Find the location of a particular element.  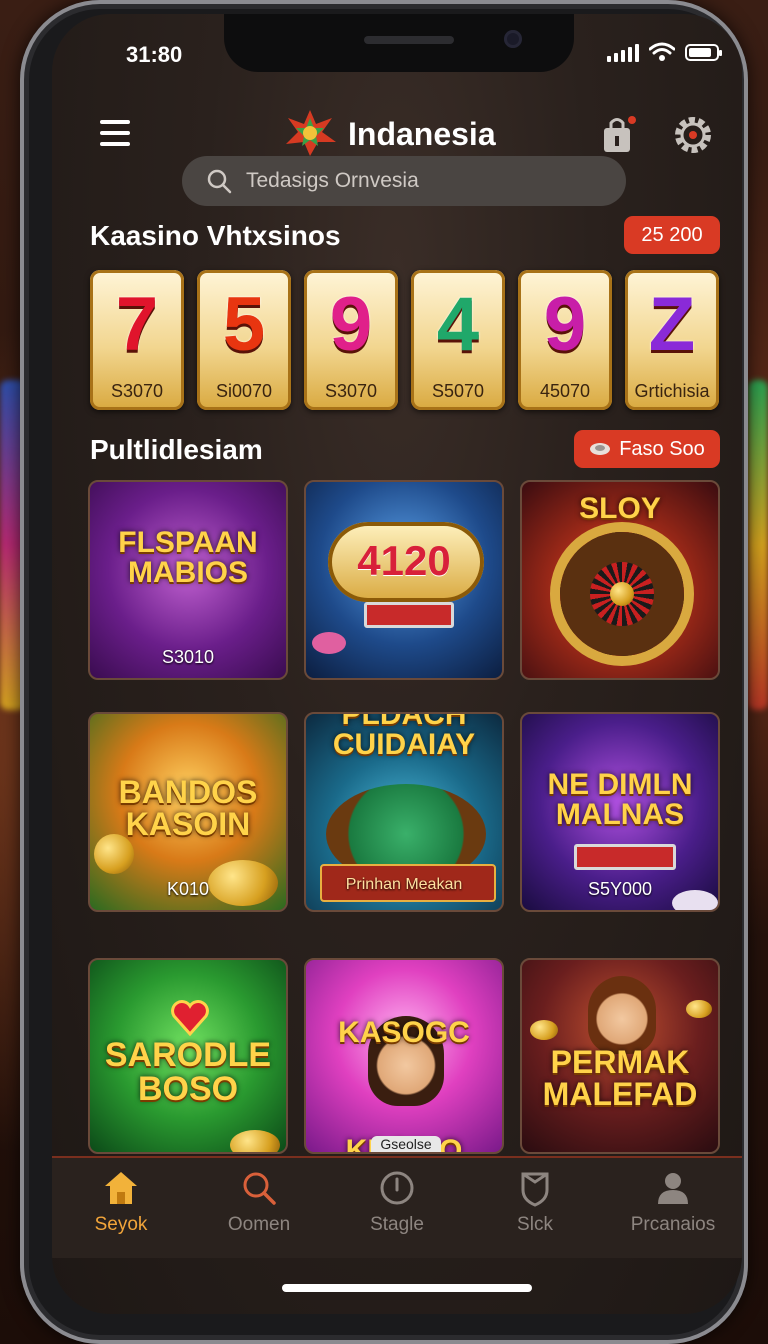

slot-reel: 9 S3070 is located at coordinates (351, 340).